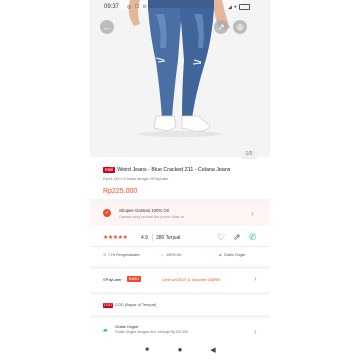 This screenshot has width=360, height=360. I want to click on arrow-left-icon: ←, so click(107, 27).